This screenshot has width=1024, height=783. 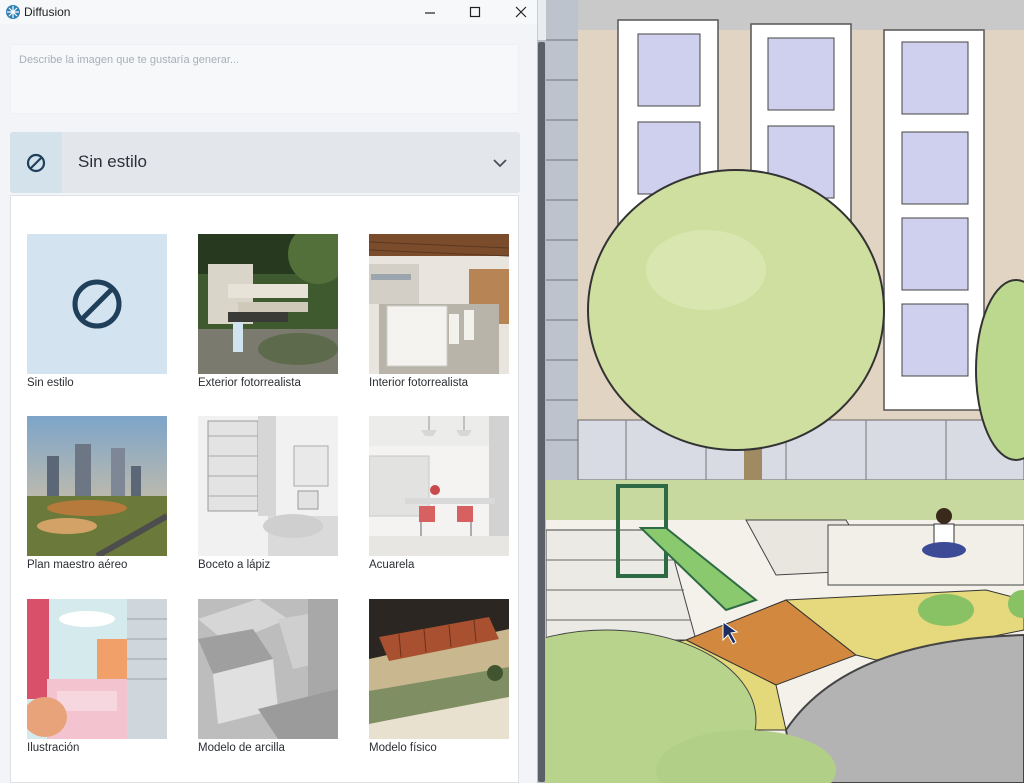 I want to click on scrollbar-thumb, so click(x=541, y=412).